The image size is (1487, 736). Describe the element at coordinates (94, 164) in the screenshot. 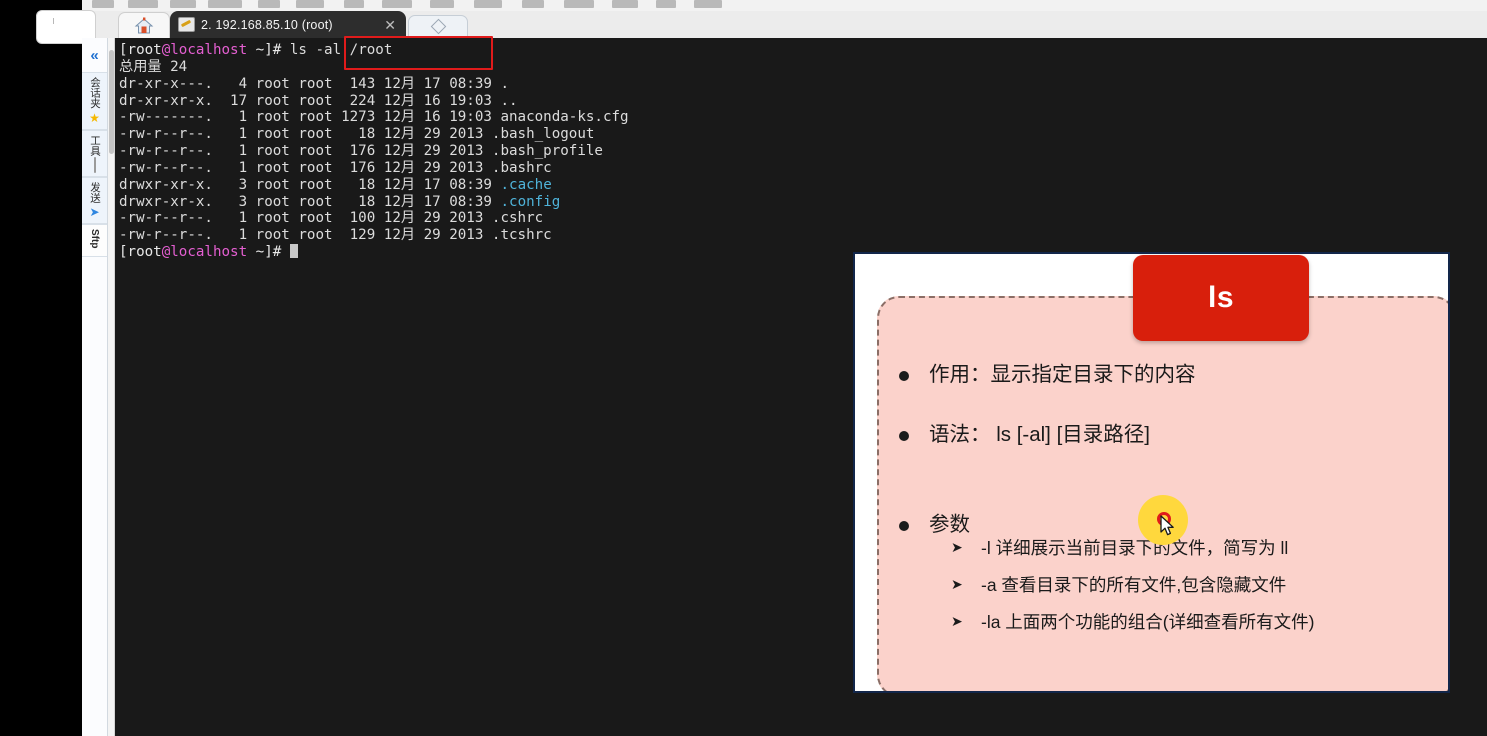

I see `thermometer-icon` at that location.